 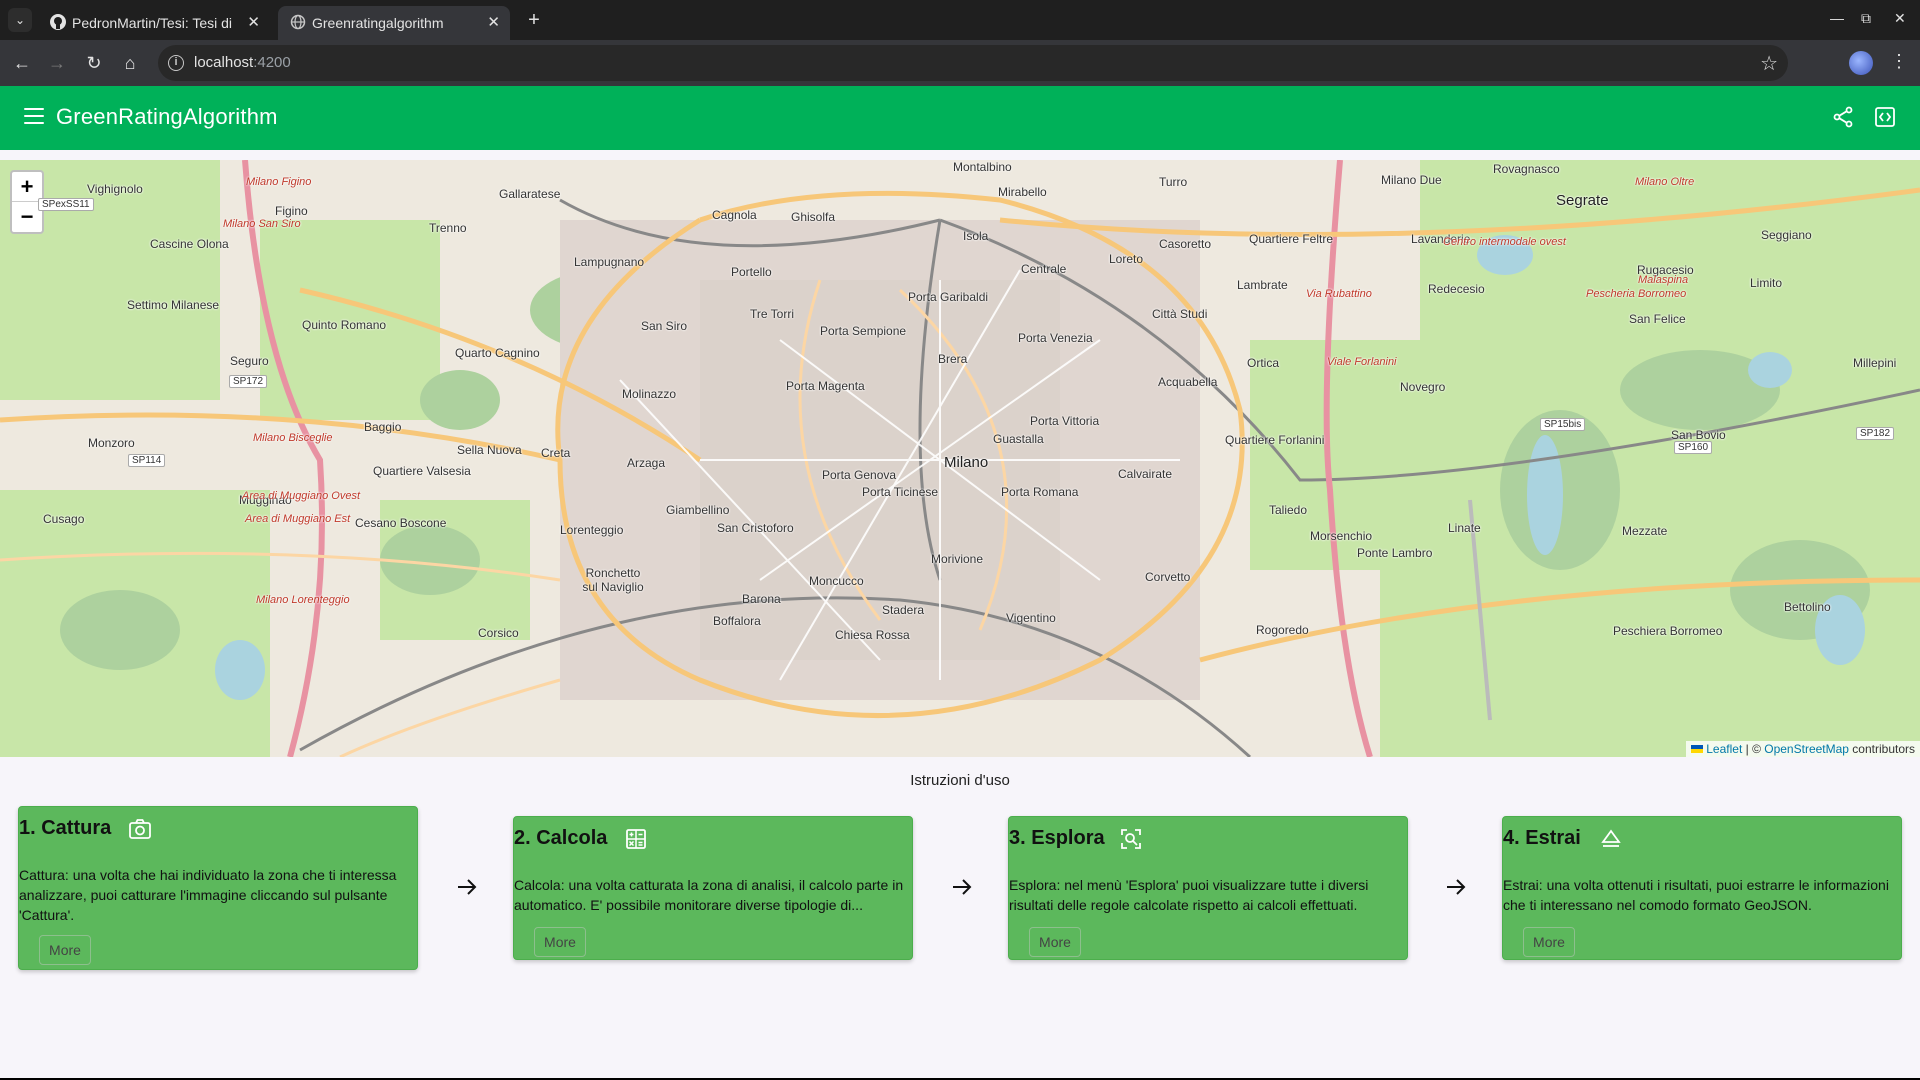 I want to click on share-icon, so click(x=1843, y=117).